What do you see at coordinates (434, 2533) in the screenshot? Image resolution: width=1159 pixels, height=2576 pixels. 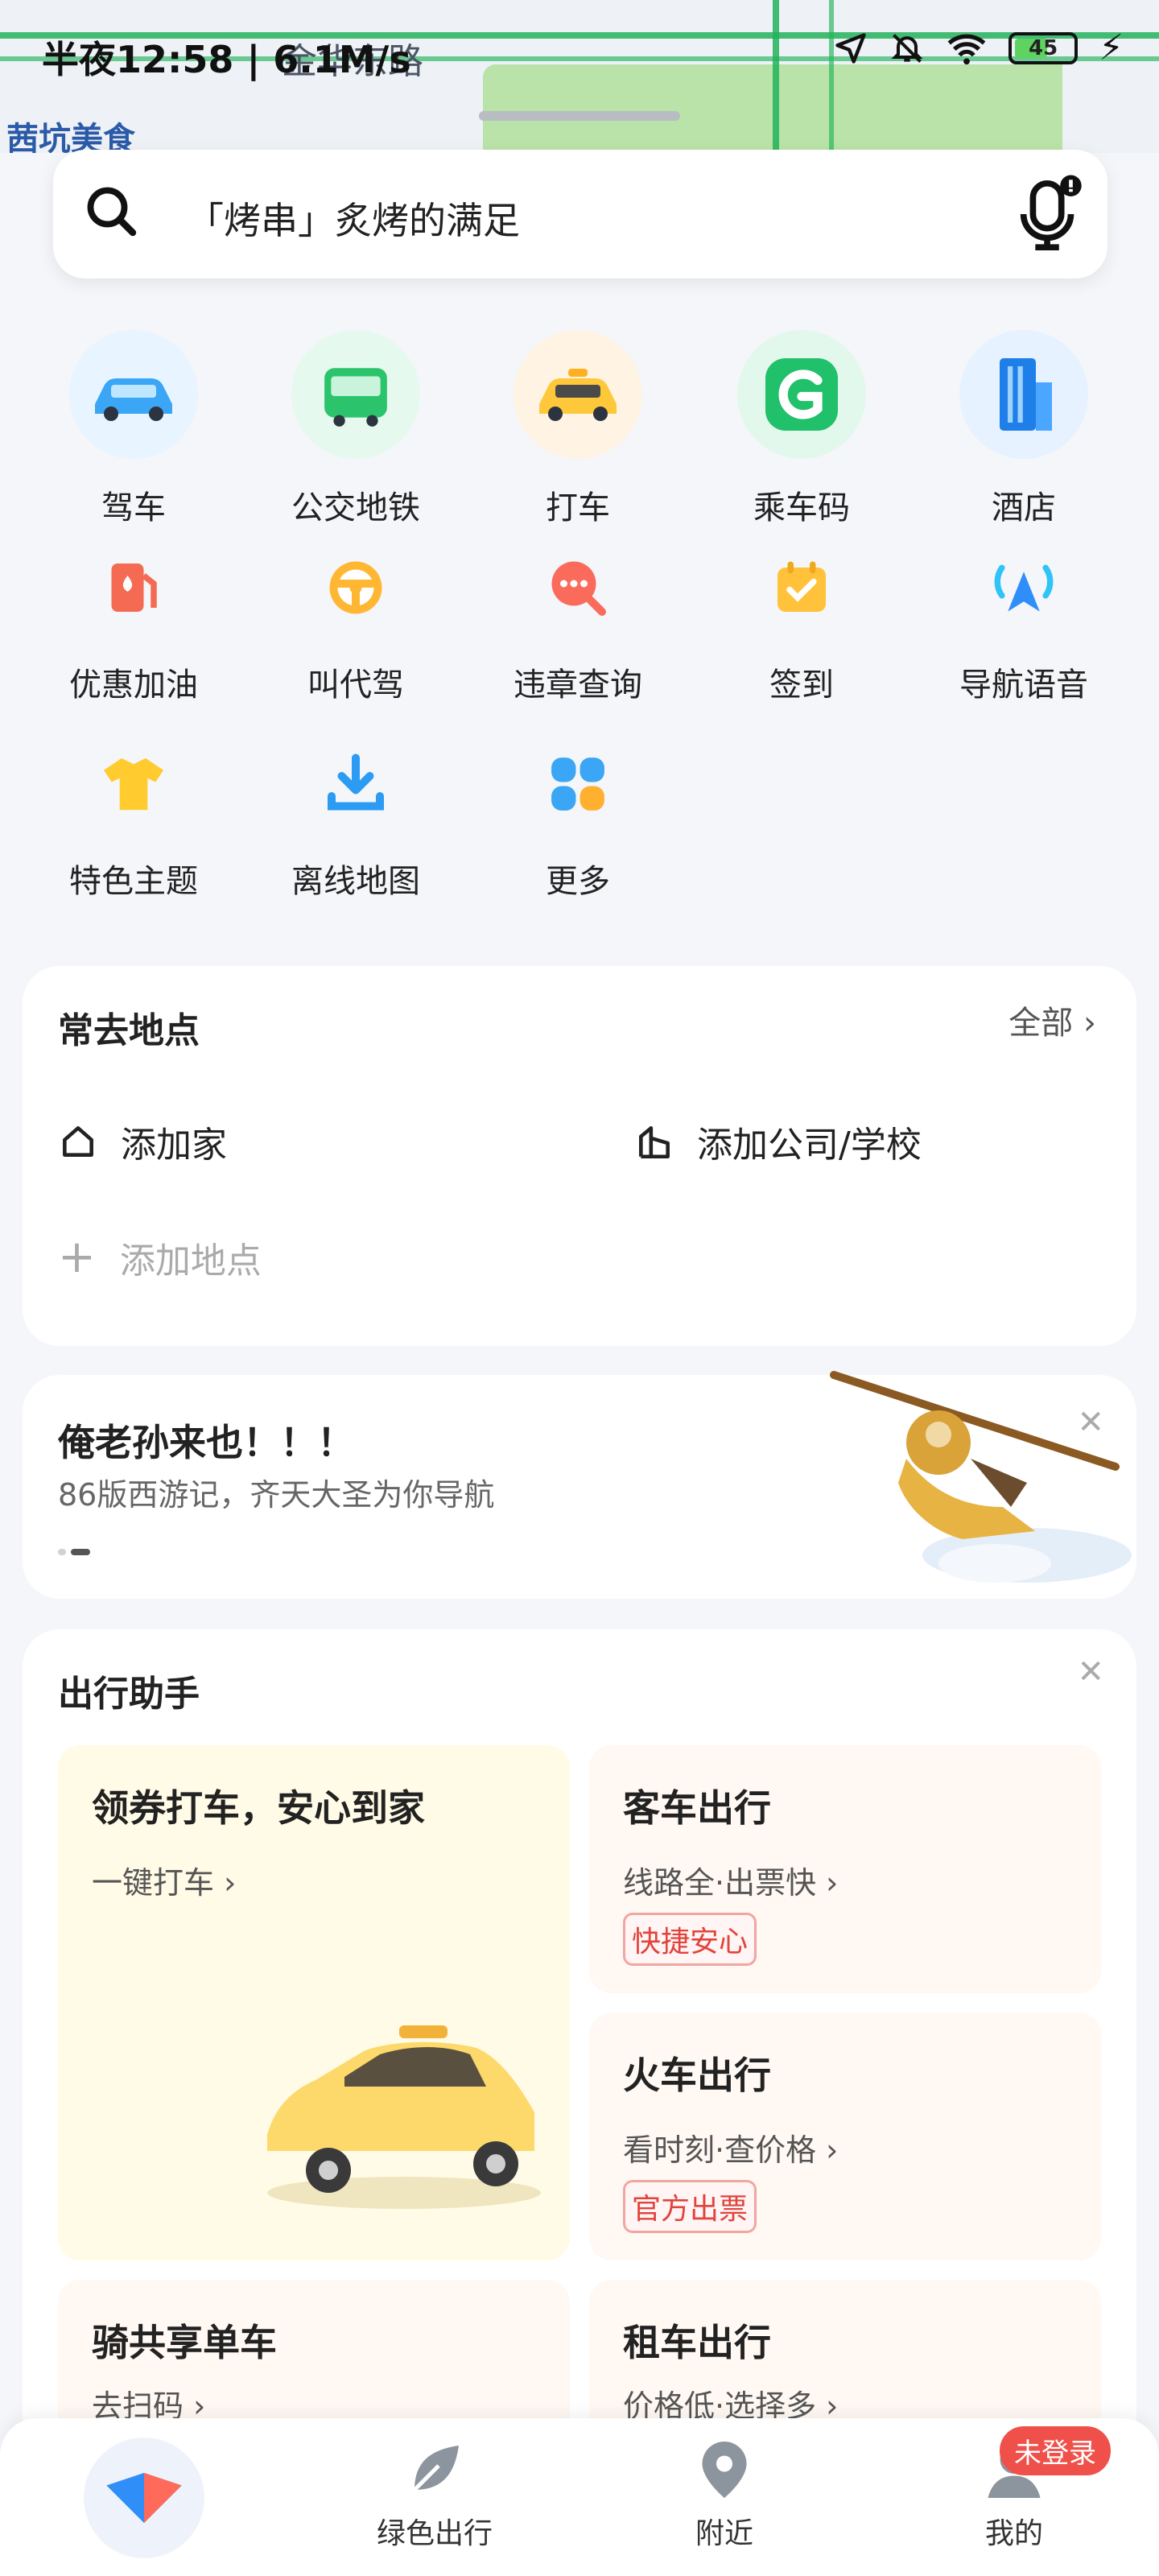 I see `nav-label: 绿色出行` at bounding box center [434, 2533].